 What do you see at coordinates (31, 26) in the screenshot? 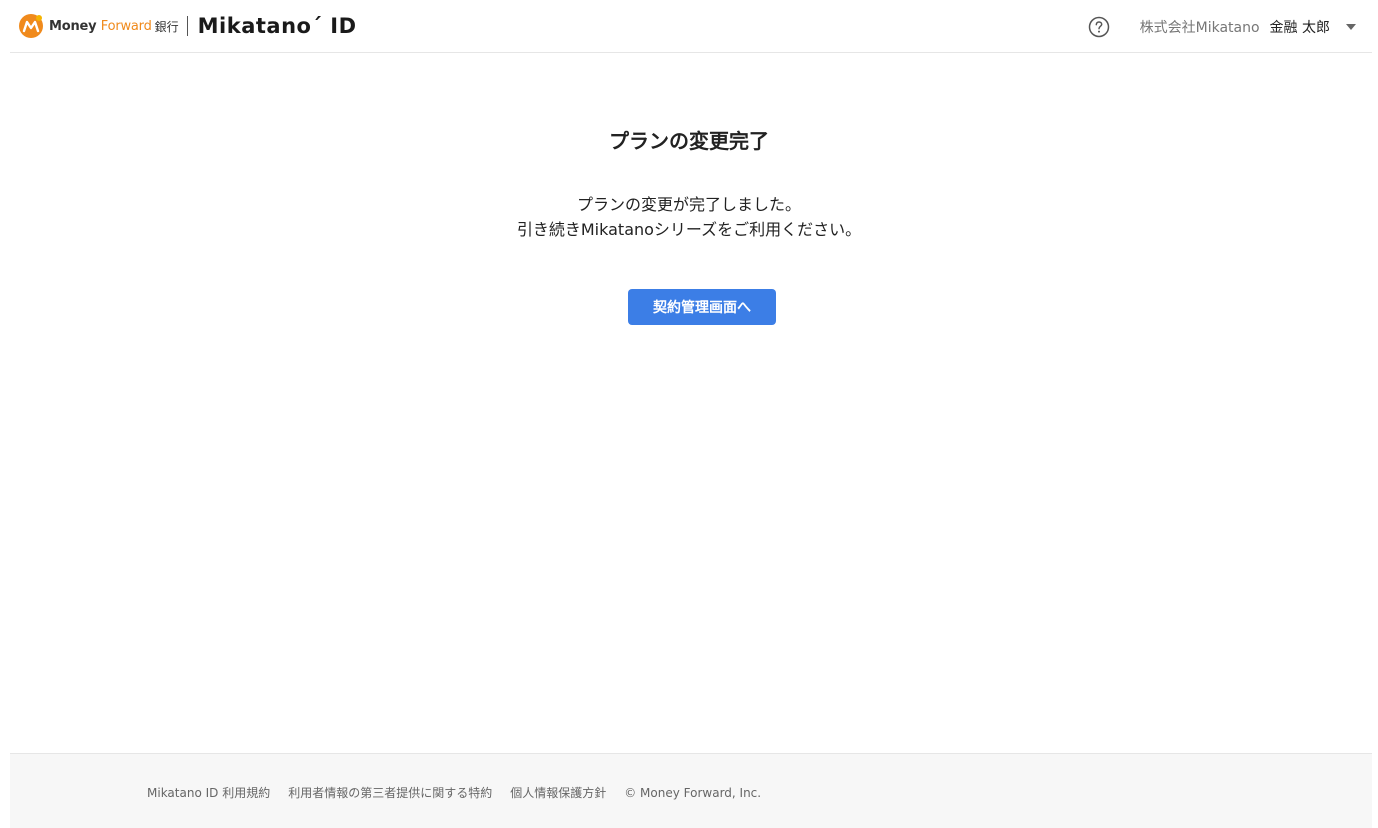
I see `money-forward-logo-icon` at bounding box center [31, 26].